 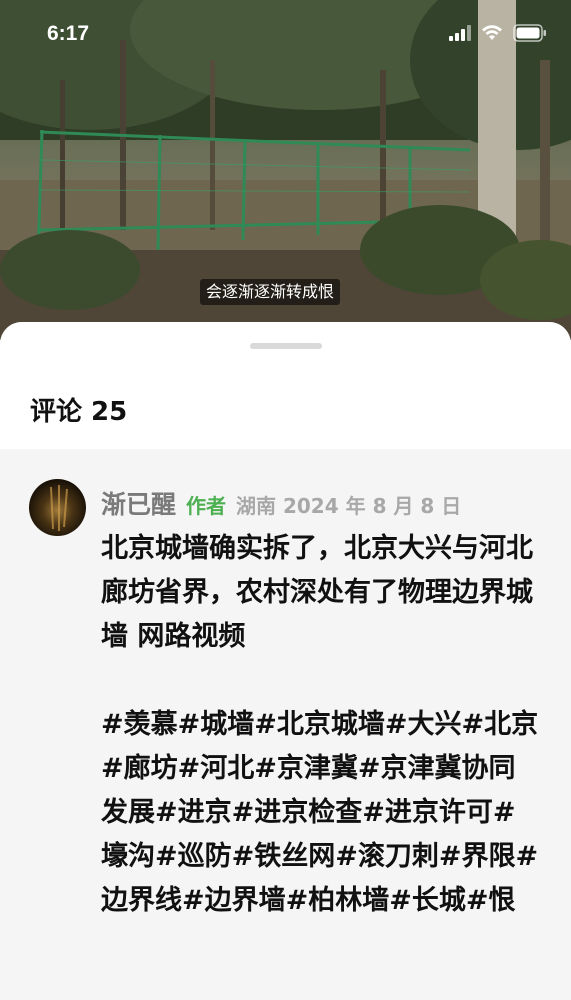 I want to click on avatar-image, so click(x=59, y=508).